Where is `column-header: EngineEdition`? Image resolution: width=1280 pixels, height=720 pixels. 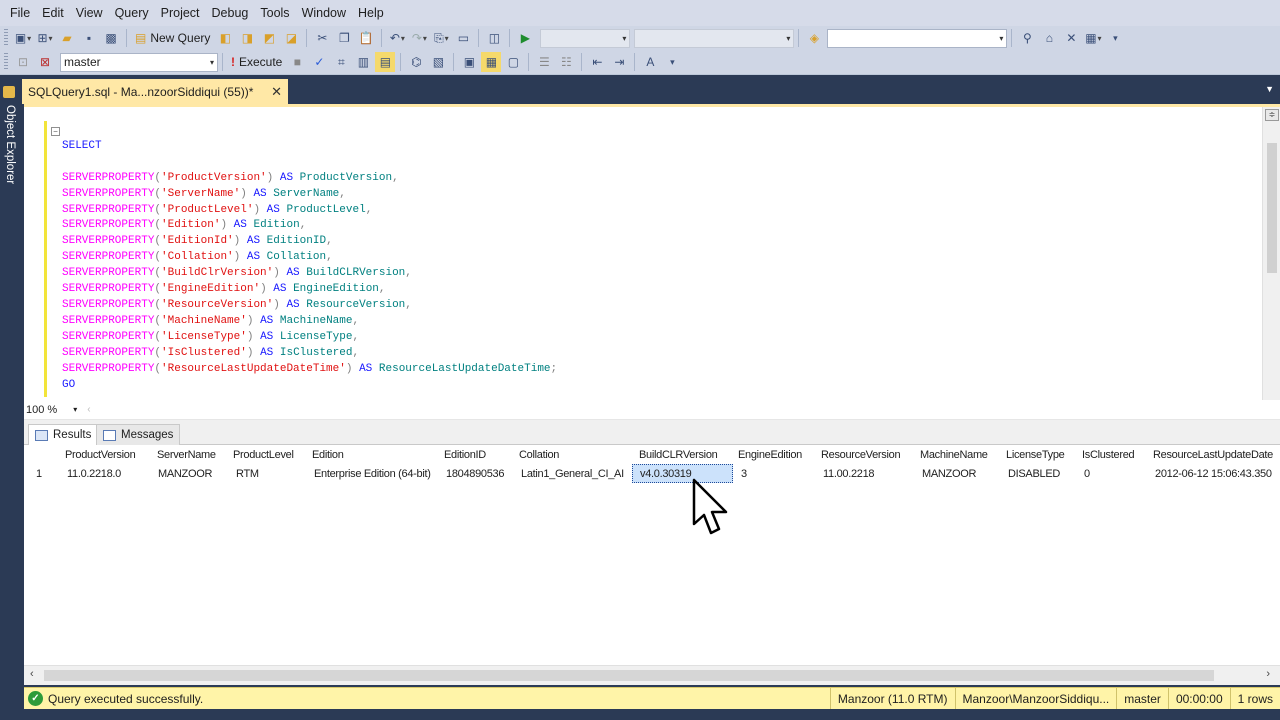 column-header: EngineEdition is located at coordinates (770, 455).